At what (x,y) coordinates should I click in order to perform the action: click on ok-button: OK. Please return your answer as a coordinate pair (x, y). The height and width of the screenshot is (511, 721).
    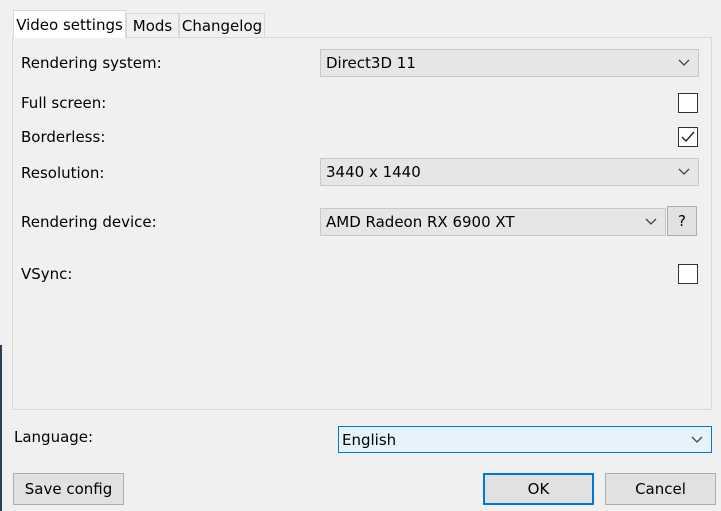
    Looking at the image, I should click on (538, 489).